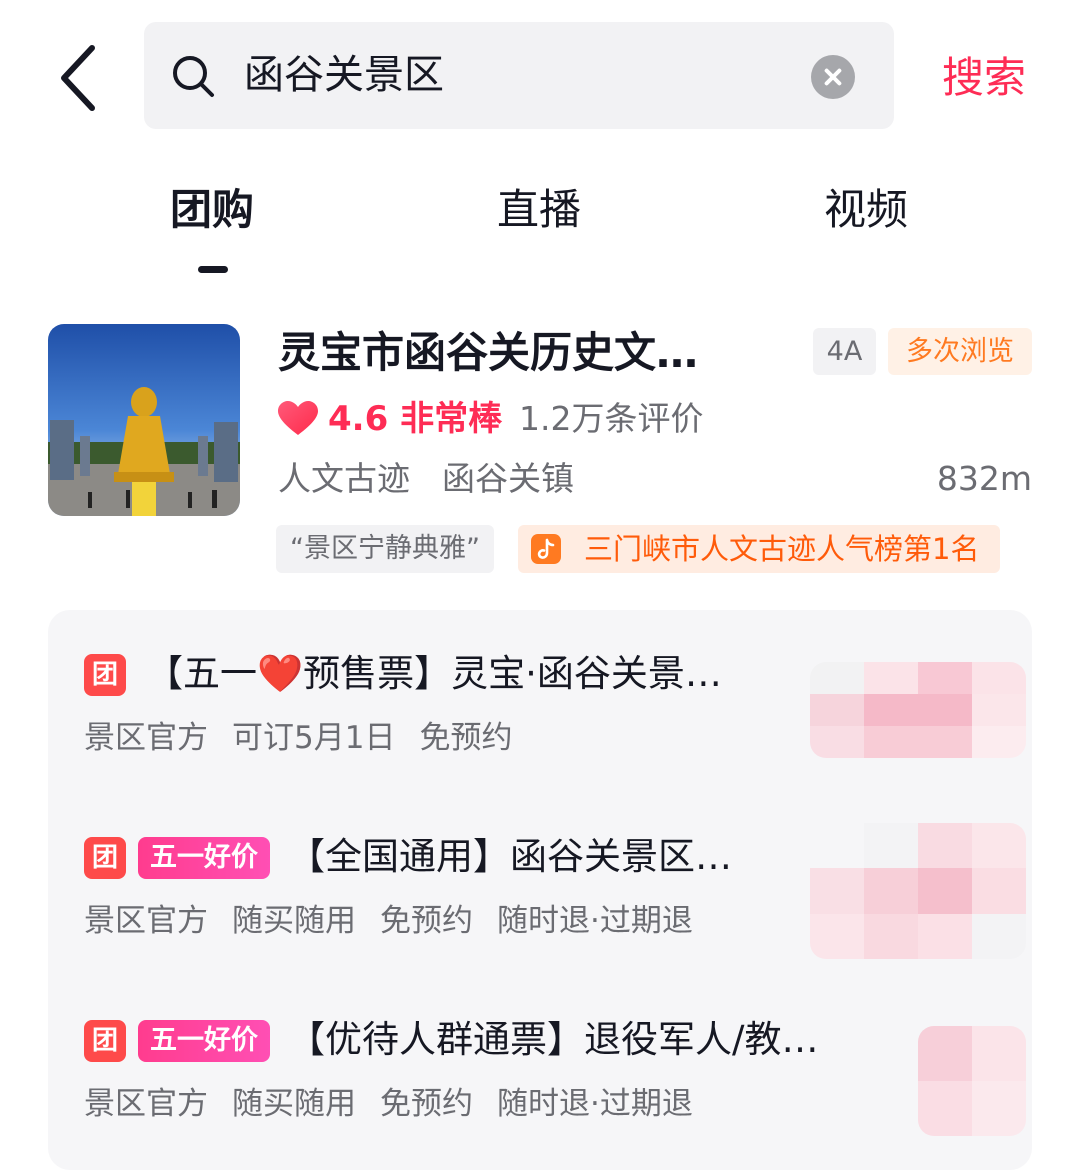  What do you see at coordinates (984, 478) in the screenshot?
I see `poi-distance: 832m` at bounding box center [984, 478].